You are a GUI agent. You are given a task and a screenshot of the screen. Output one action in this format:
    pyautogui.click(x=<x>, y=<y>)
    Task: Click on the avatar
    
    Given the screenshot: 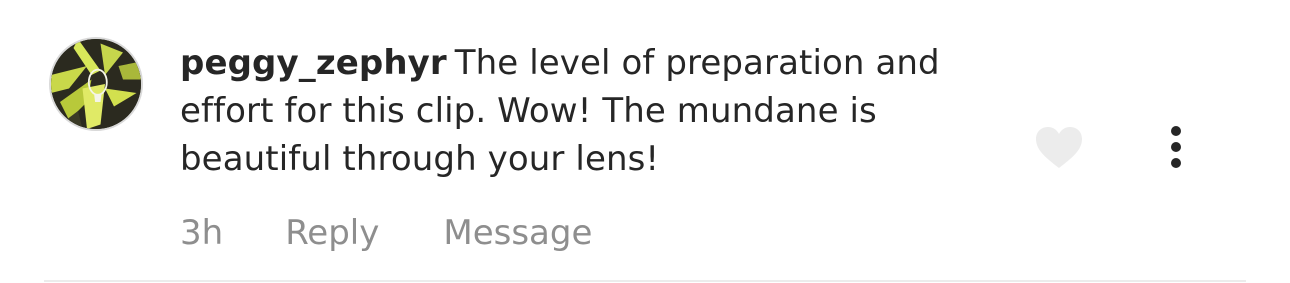 What is the action you would take?
    pyautogui.click(x=96, y=84)
    